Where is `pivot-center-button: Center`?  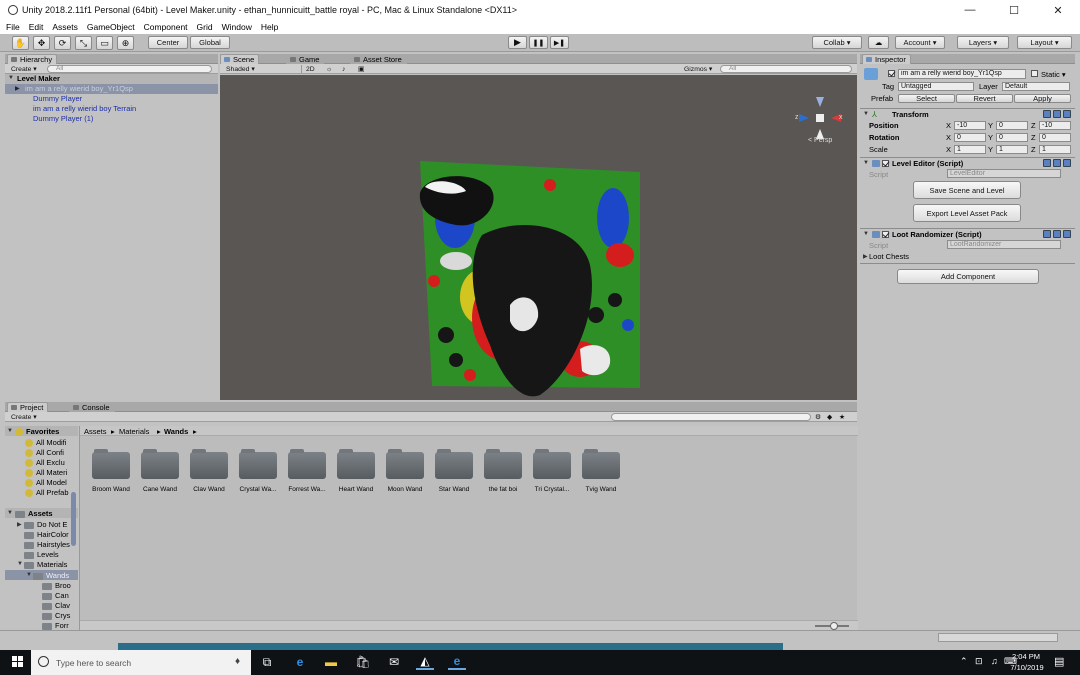 pivot-center-button: Center is located at coordinates (168, 42).